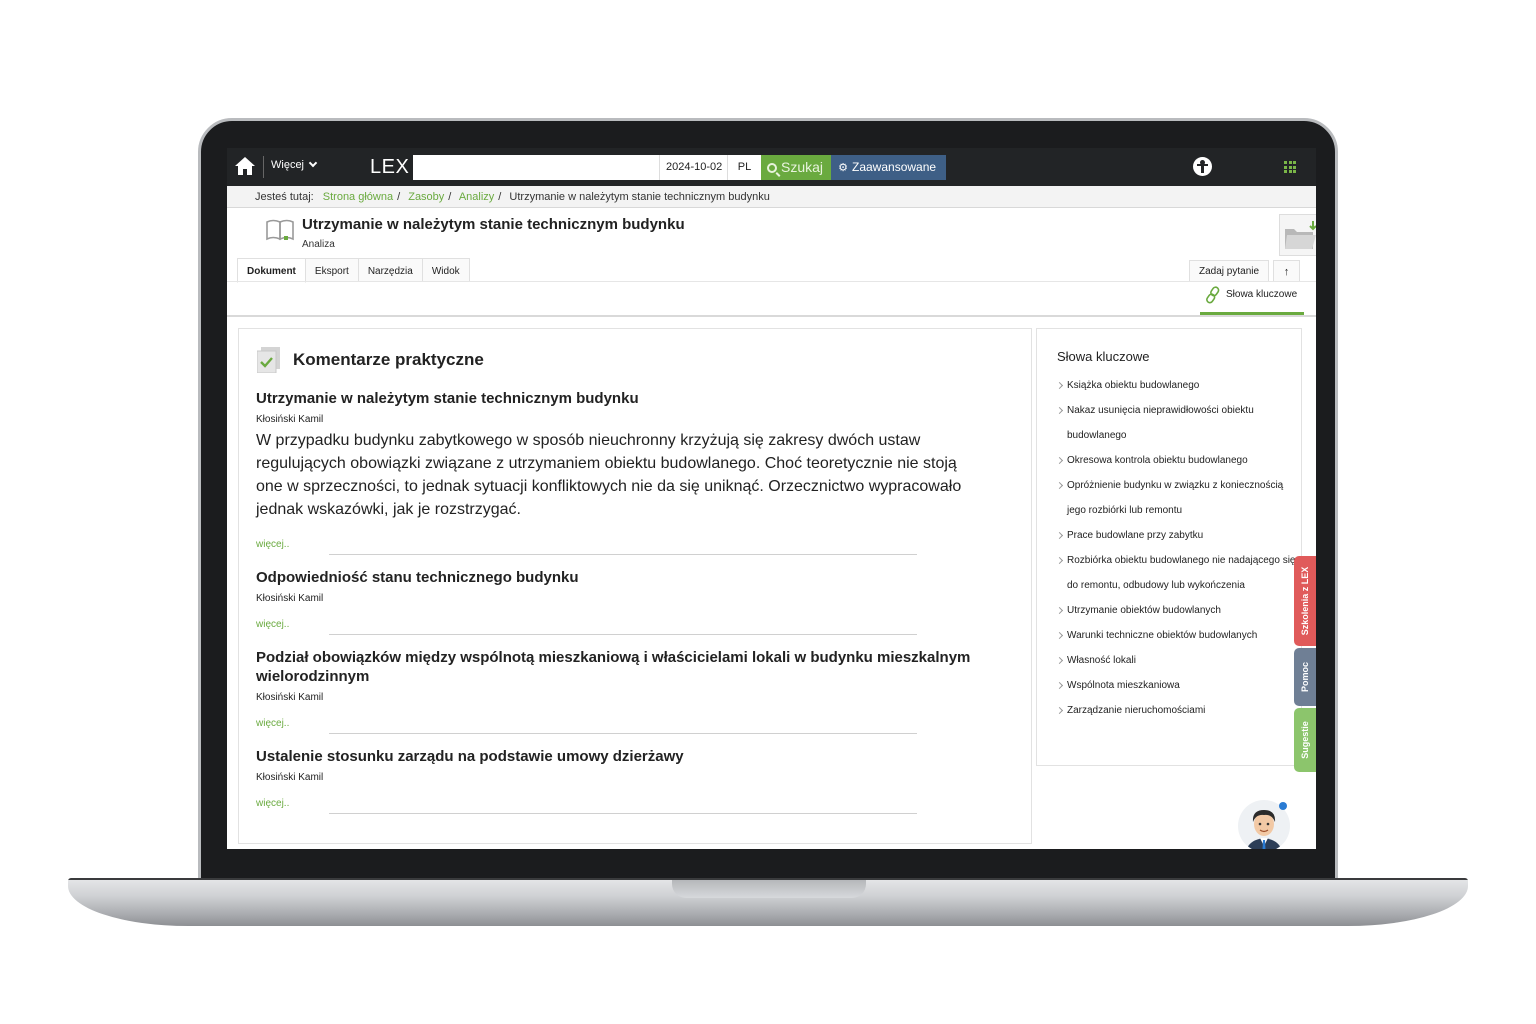  What do you see at coordinates (271, 270) in the screenshot?
I see `tab-document: Dokument` at bounding box center [271, 270].